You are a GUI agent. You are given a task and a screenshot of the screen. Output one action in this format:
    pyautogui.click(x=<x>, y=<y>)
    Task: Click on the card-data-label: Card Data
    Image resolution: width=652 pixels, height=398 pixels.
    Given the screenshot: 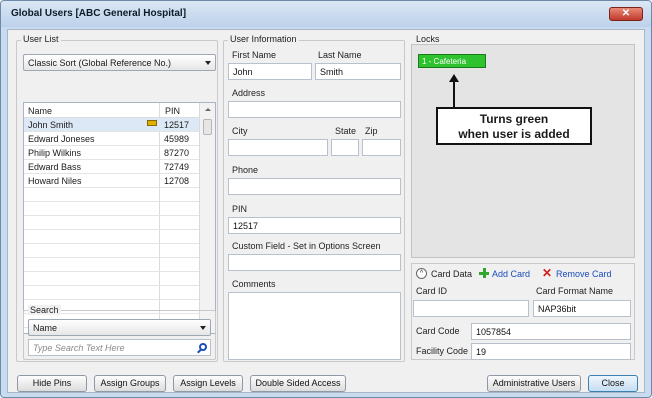 What is the action you would take?
    pyautogui.click(x=452, y=274)
    